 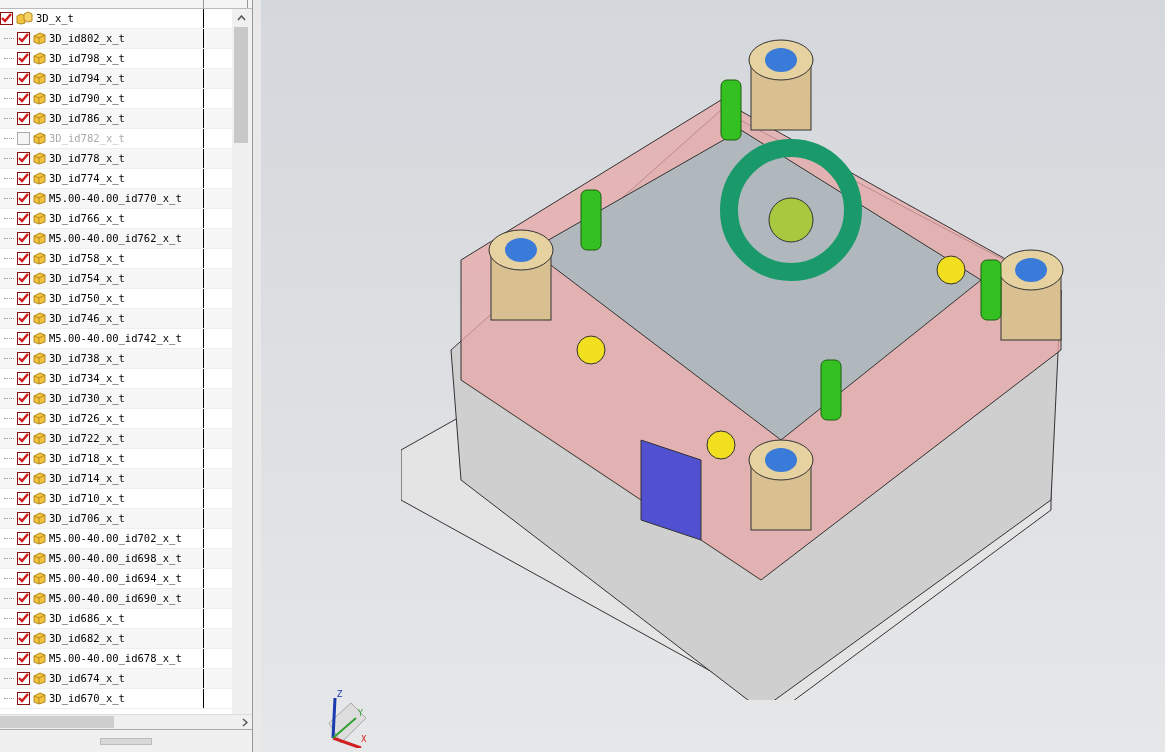 I want to click on tree-item-label: 3D_id710_x_t, so click(x=87, y=498).